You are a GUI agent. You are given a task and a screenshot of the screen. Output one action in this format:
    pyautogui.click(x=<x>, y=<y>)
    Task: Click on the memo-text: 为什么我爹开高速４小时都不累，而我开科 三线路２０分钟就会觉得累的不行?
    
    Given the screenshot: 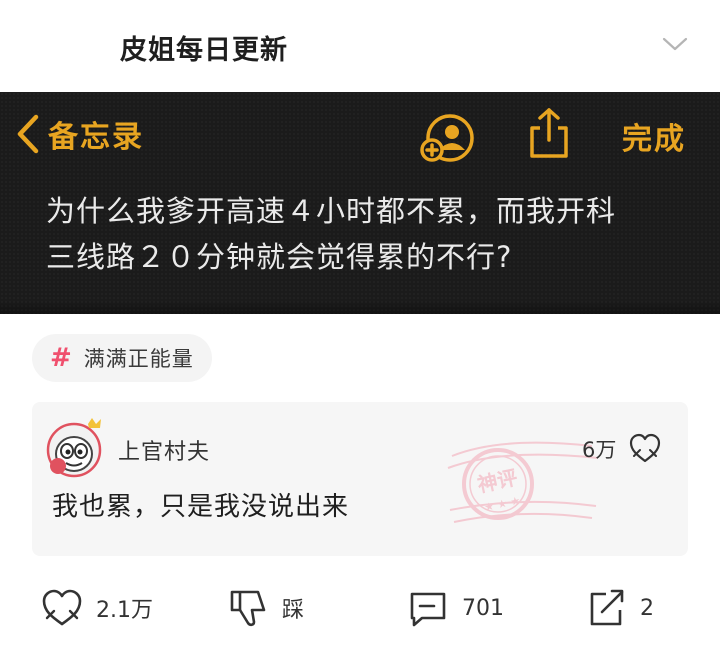 What is the action you would take?
    pyautogui.click(x=371, y=234)
    